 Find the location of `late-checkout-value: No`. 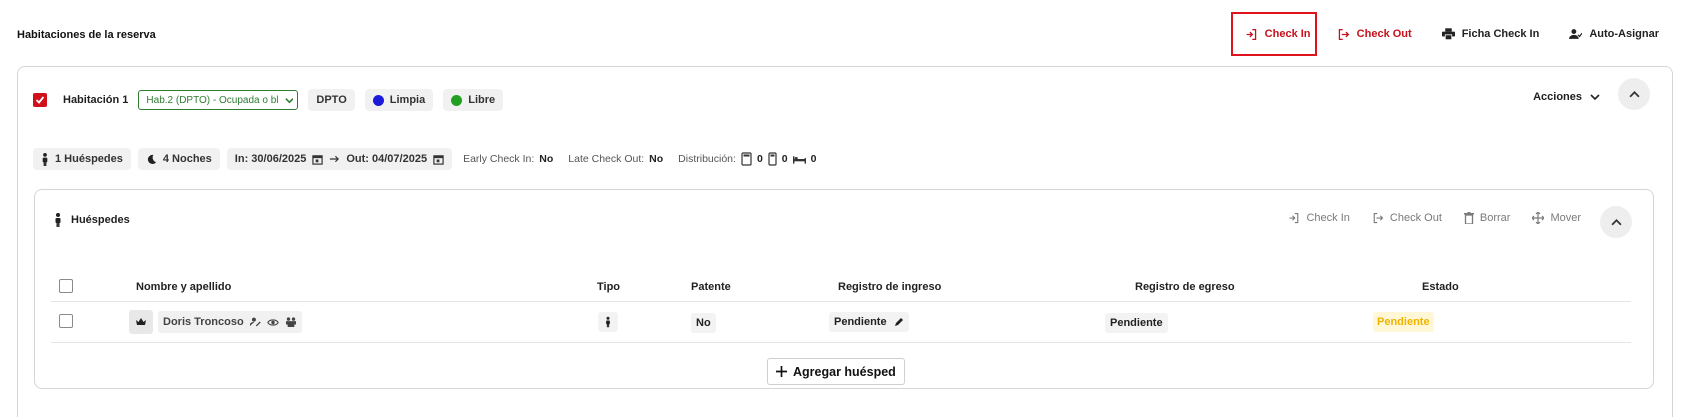

late-checkout-value: No is located at coordinates (656, 159).